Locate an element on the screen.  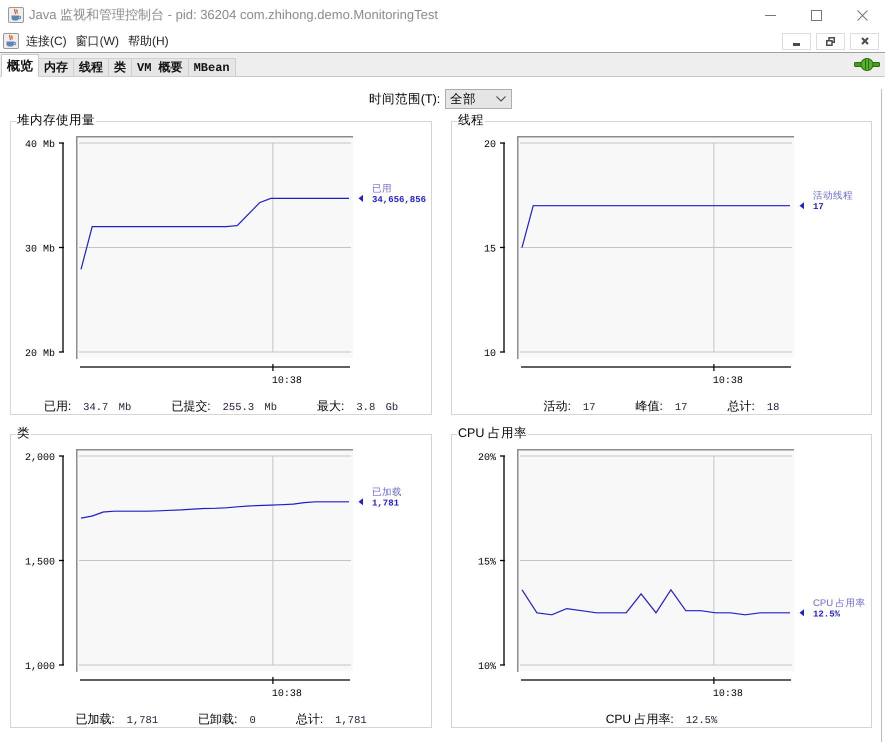
tab: MBean is located at coordinates (212, 67).